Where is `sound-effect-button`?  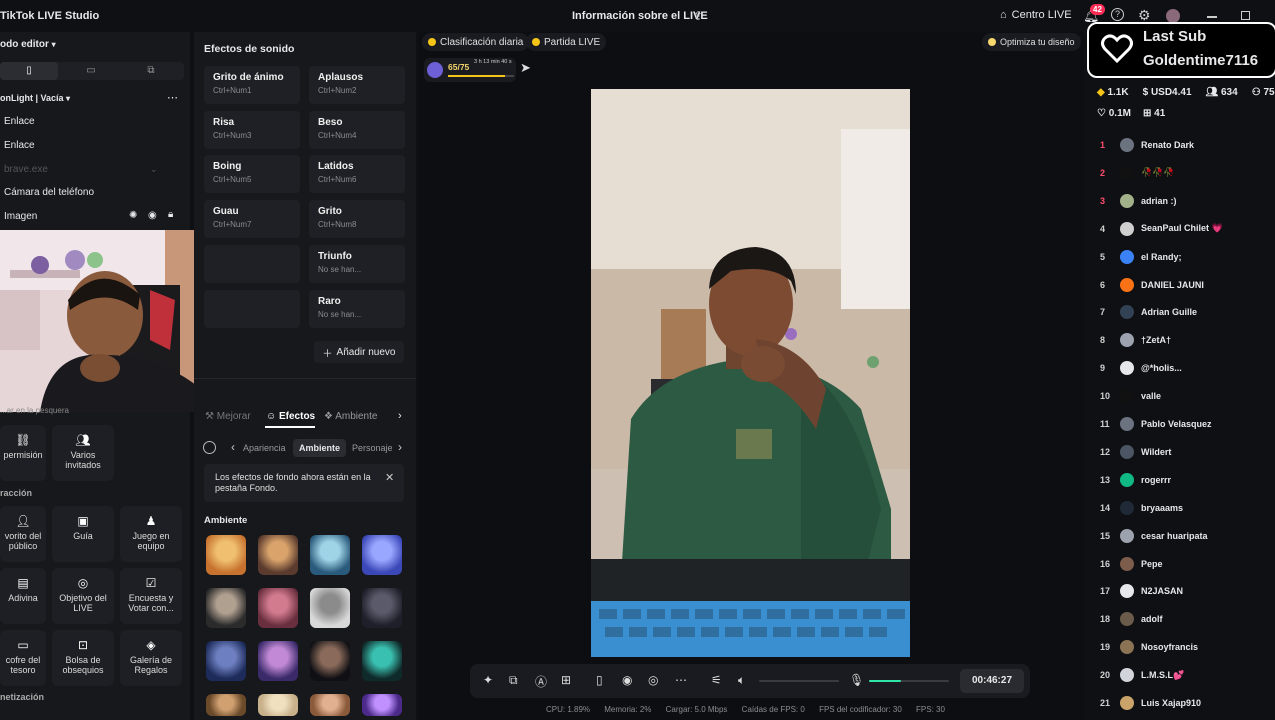 sound-effect-button is located at coordinates (252, 308).